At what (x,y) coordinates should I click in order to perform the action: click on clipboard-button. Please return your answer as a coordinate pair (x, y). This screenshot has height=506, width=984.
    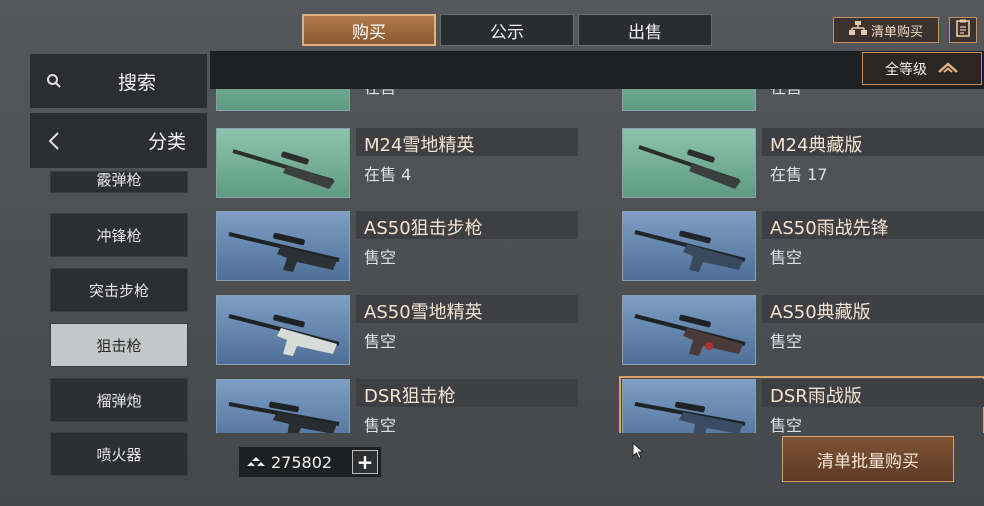
    Looking at the image, I should click on (963, 30).